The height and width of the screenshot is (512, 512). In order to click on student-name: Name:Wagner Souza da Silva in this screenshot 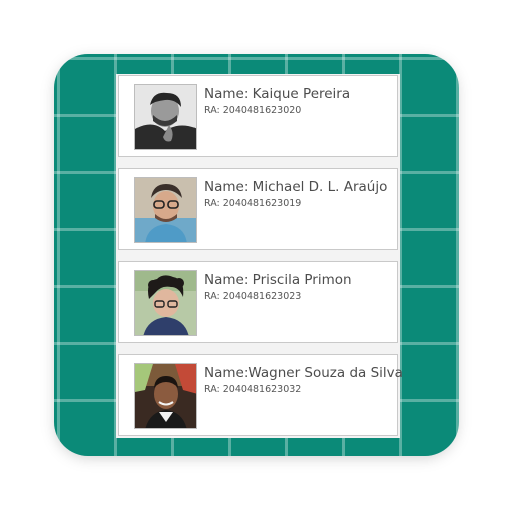, I will do `click(303, 373)`.